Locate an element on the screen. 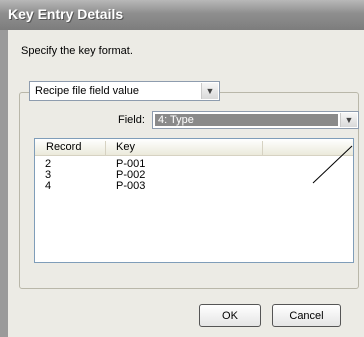 The width and height of the screenshot is (364, 337). window-border is located at coordinates (4, 183).